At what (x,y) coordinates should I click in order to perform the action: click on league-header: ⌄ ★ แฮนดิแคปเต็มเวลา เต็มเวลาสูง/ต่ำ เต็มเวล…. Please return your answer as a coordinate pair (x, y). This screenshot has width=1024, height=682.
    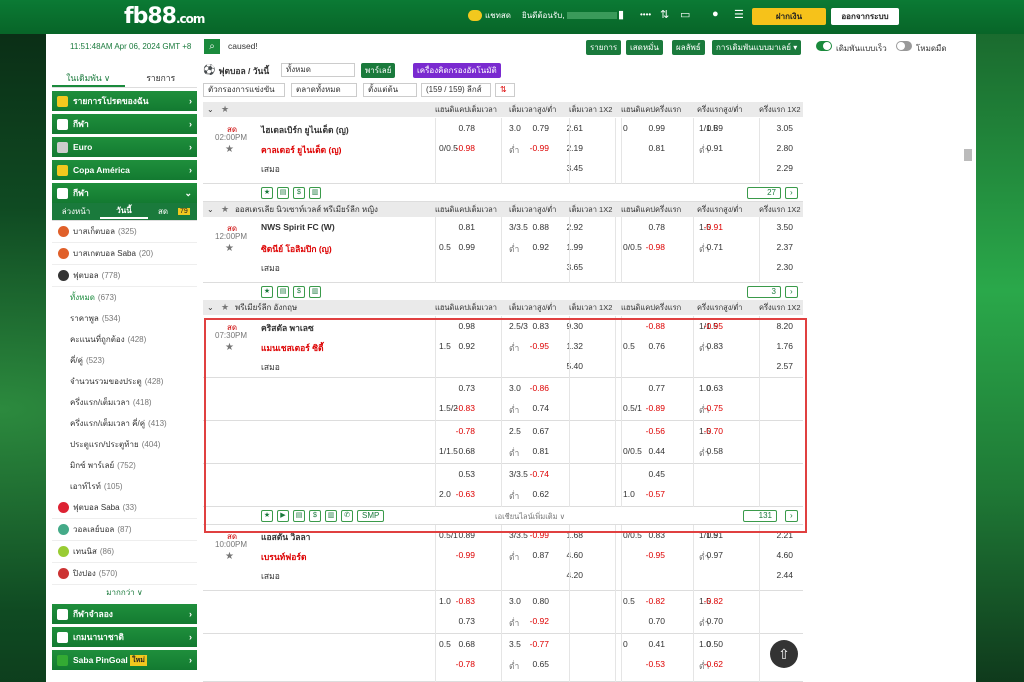
    Looking at the image, I should click on (503, 109).